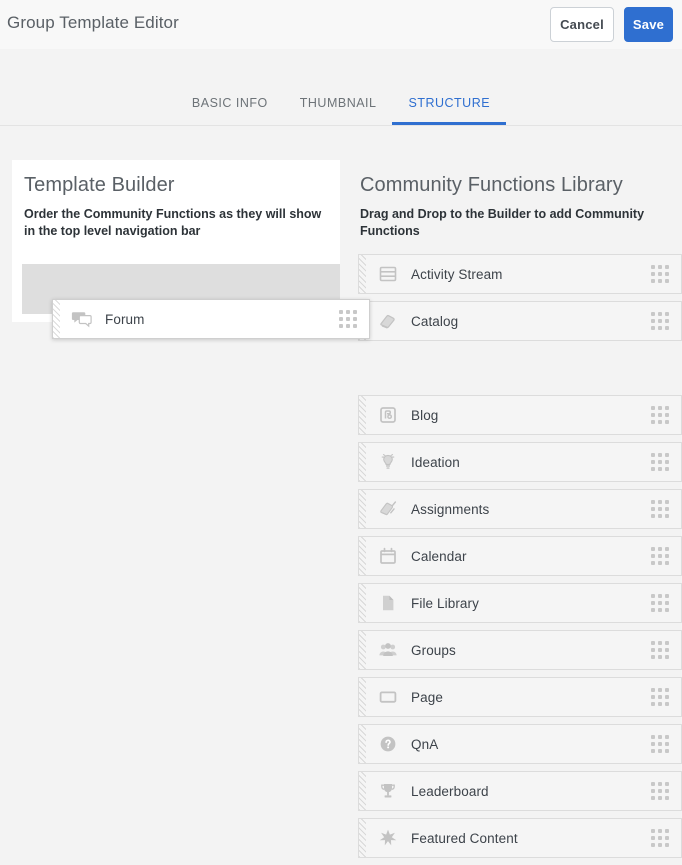  Describe the element at coordinates (388, 744) in the screenshot. I see `qna-icon` at that location.